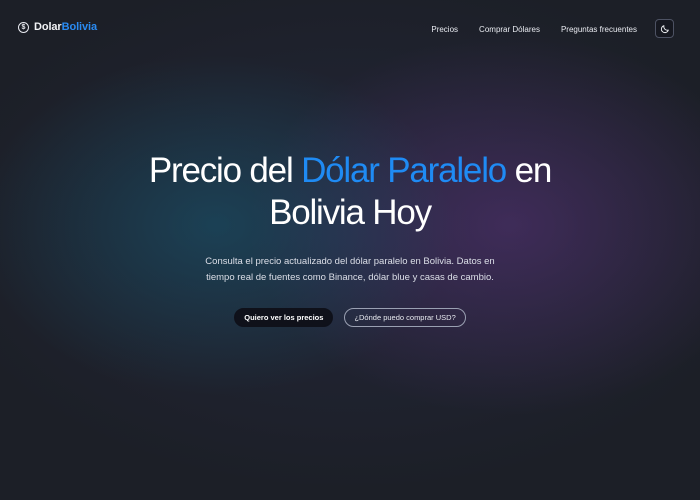 The image size is (700, 500). Describe the element at coordinates (23, 27) in the screenshot. I see `dollar-coin-icon: $` at that location.